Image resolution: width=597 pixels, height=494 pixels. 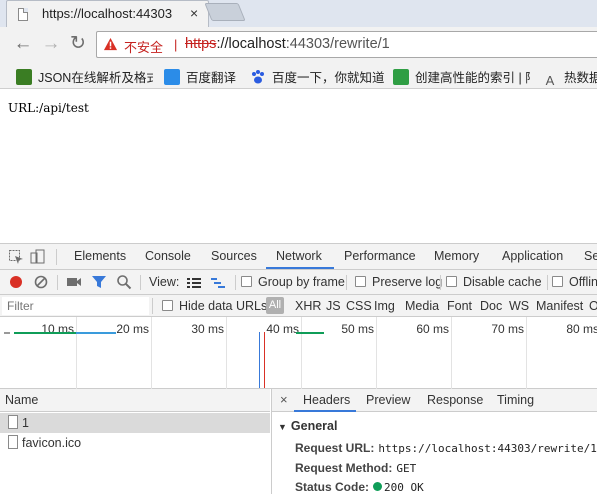 I want to click on field-key: Request URL:, so click(x=335, y=448).